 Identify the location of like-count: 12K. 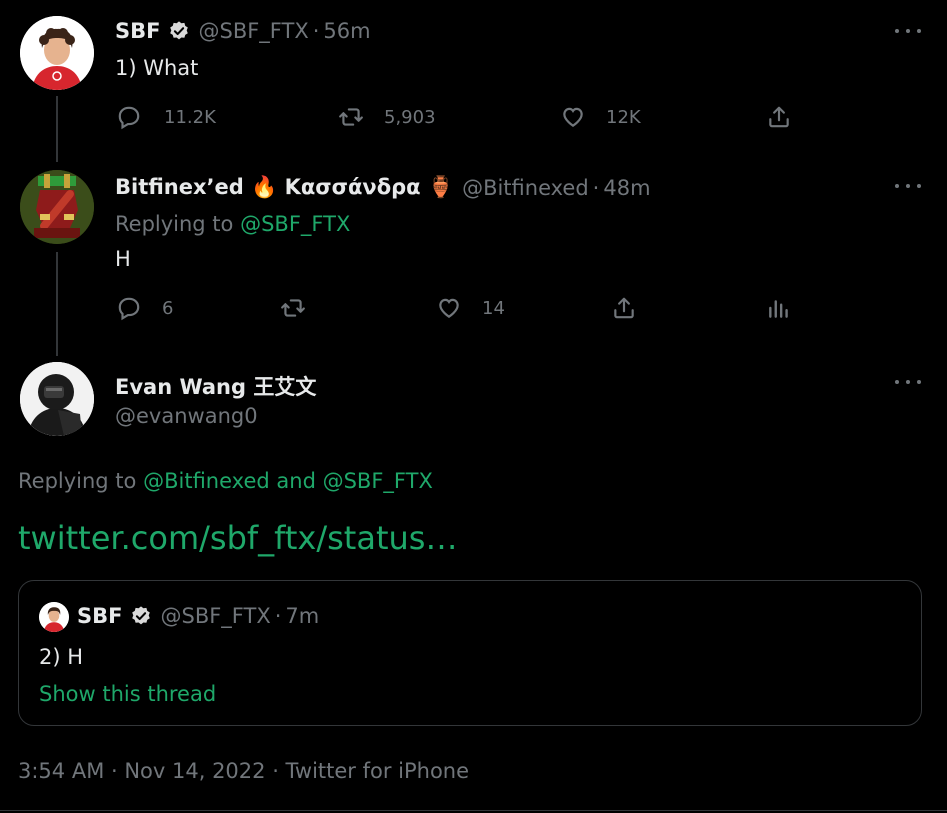
(623, 117).